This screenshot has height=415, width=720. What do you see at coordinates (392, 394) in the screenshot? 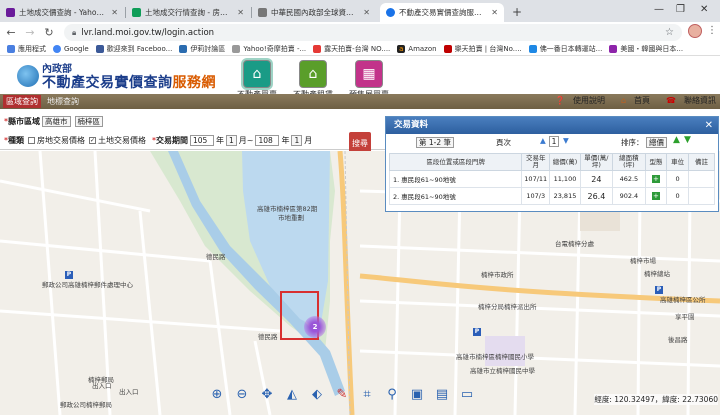
I see `locate-icon: ⚲` at bounding box center [392, 394].